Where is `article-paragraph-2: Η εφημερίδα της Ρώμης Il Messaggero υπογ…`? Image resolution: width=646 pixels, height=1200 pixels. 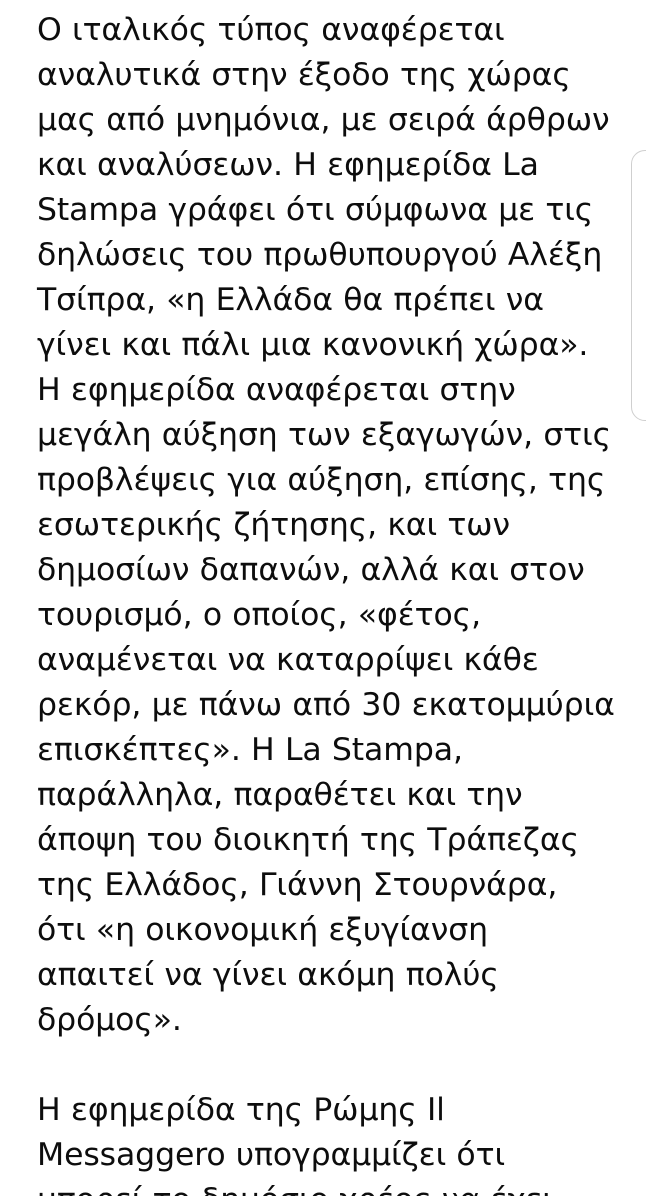
article-paragraph-2: Η εφημερίδα της Ρώμης Il Messaggero υπογ… is located at coordinates (295, 1146).